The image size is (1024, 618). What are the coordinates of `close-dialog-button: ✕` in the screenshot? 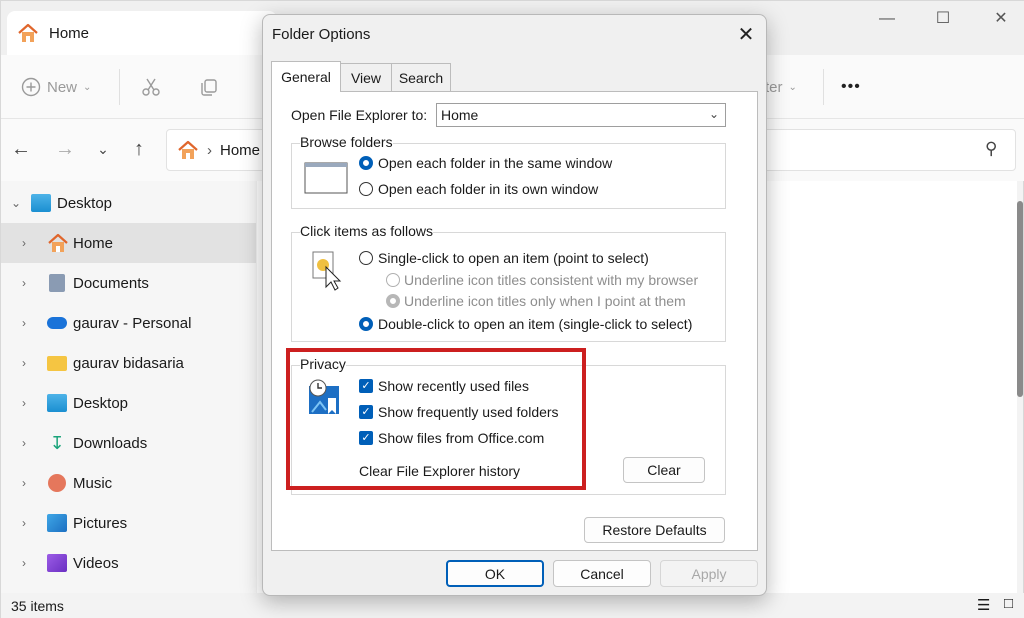 It's located at (746, 35).